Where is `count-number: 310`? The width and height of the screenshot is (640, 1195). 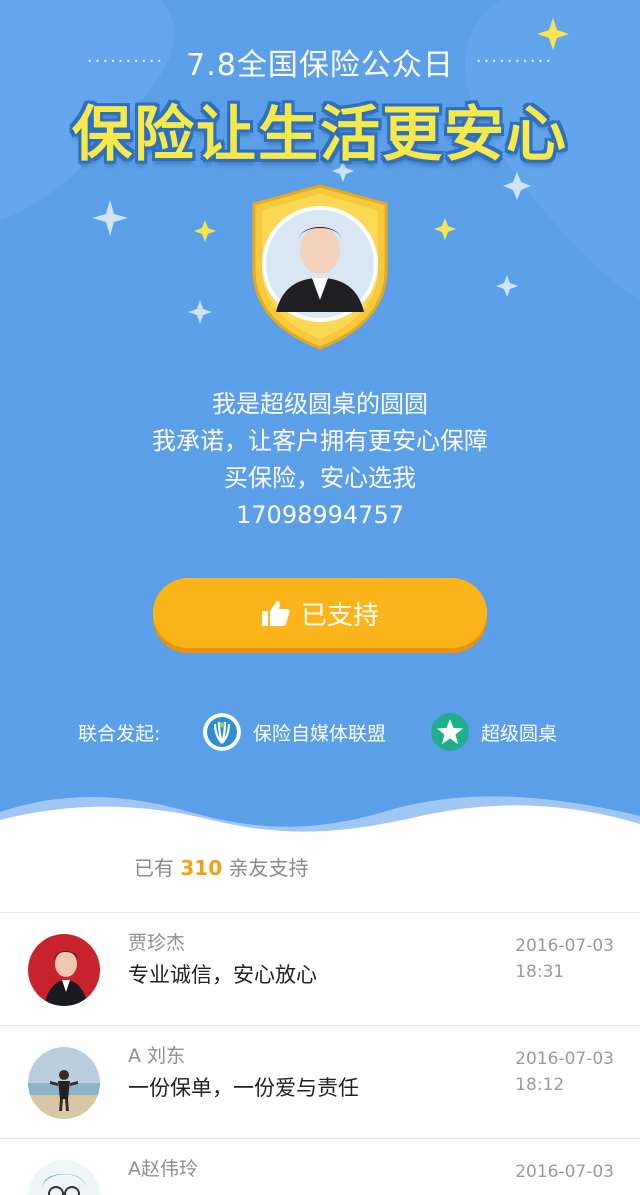
count-number: 310 is located at coordinates (201, 868).